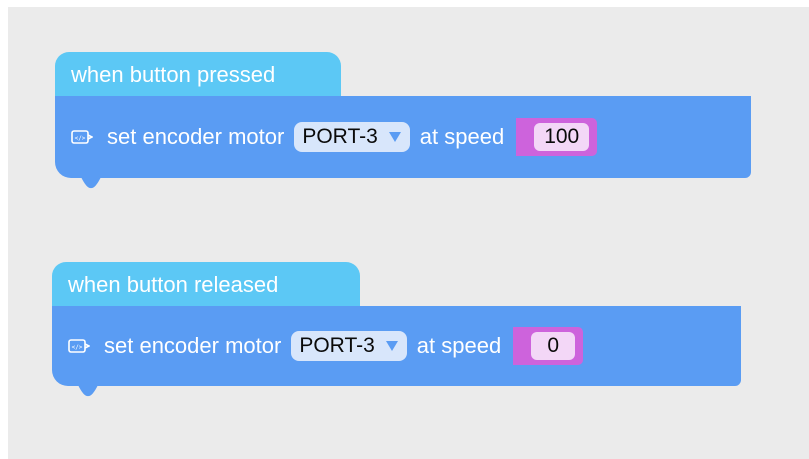 This screenshot has height=459, width=809. Describe the element at coordinates (553, 346) in the screenshot. I see `speed-input: 0` at that location.